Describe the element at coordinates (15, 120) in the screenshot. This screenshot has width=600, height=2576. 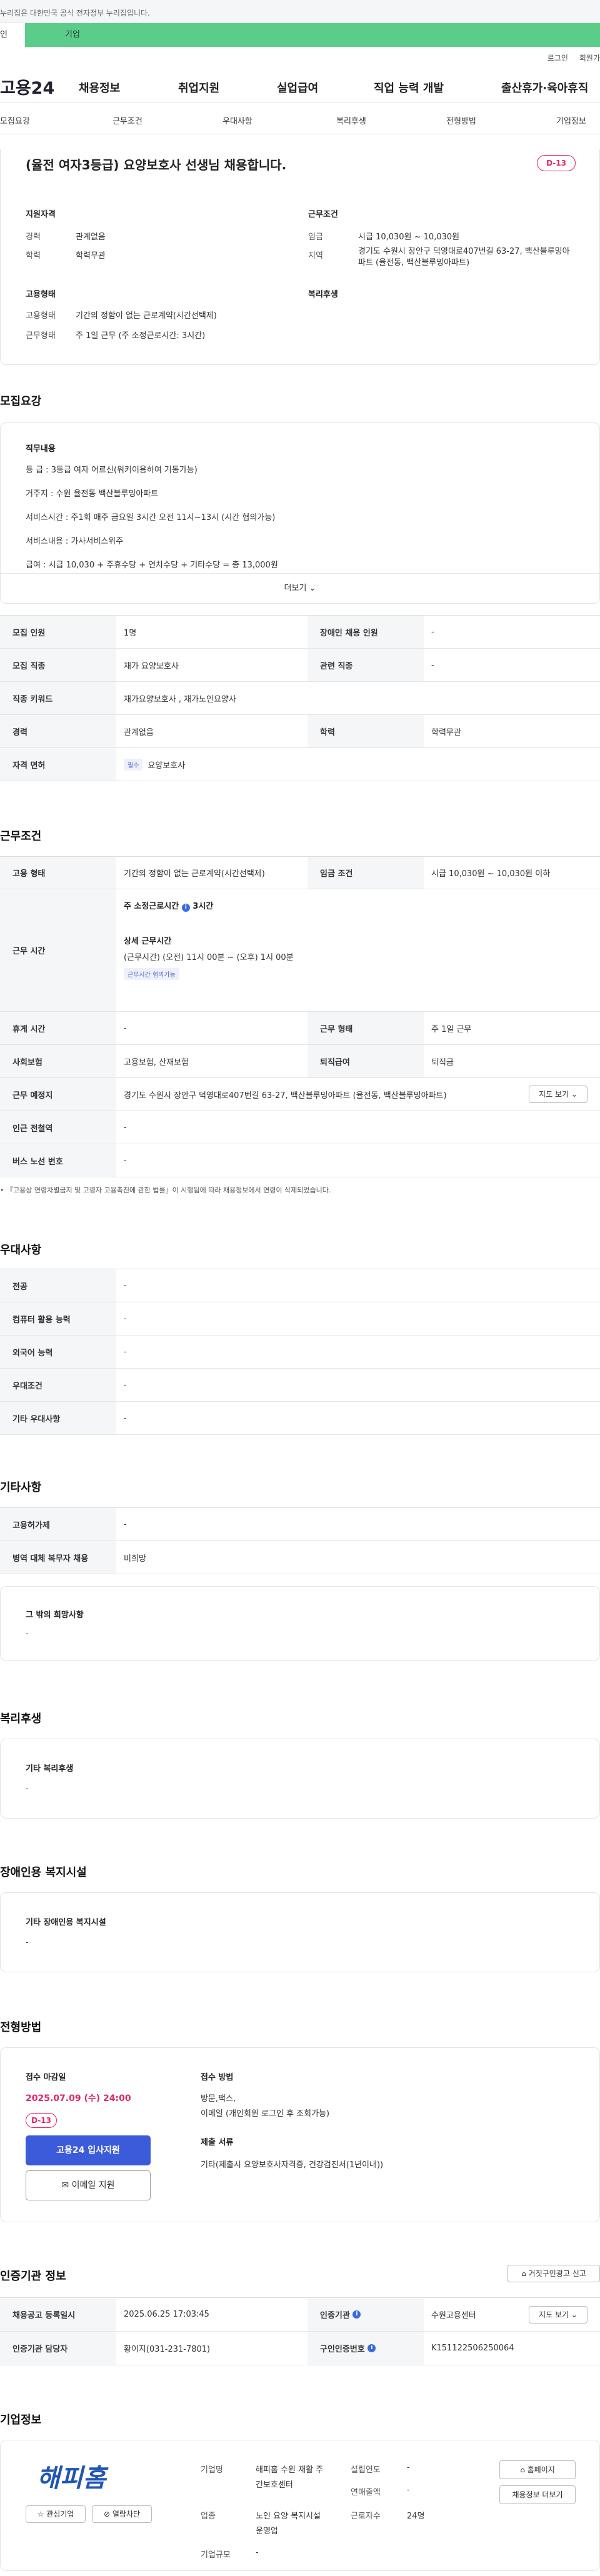
I see `subnav-recruit: 모집요강` at that location.